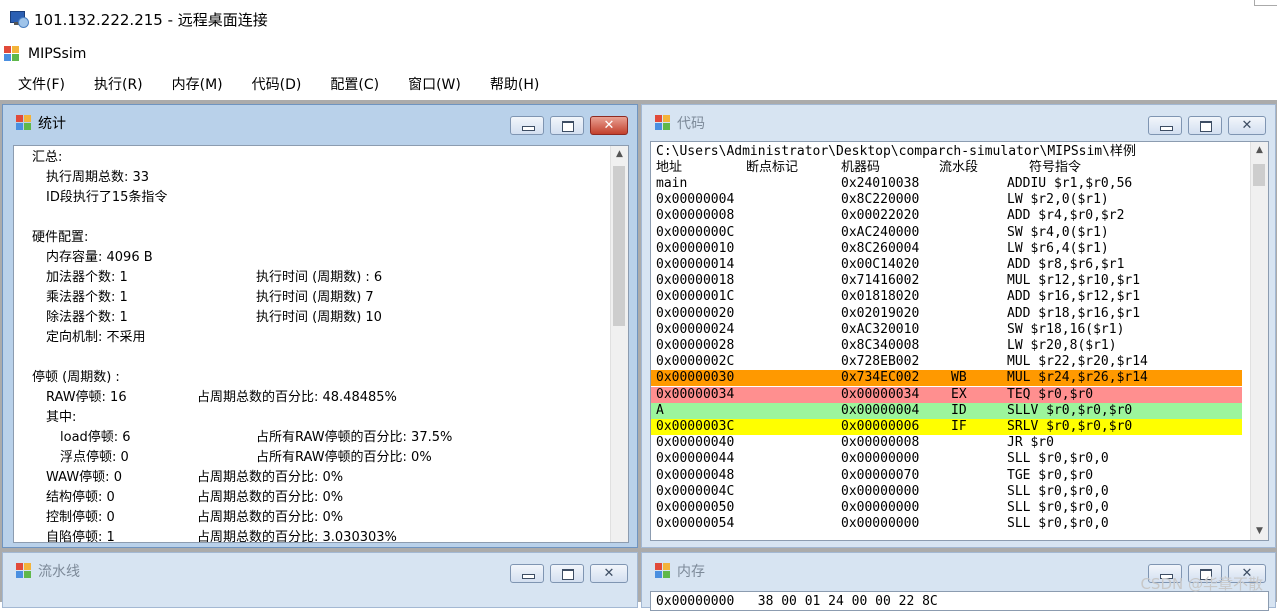  Describe the element at coordinates (695, 491) in the screenshot. I see `code-addr: 0x0000004C` at that location.